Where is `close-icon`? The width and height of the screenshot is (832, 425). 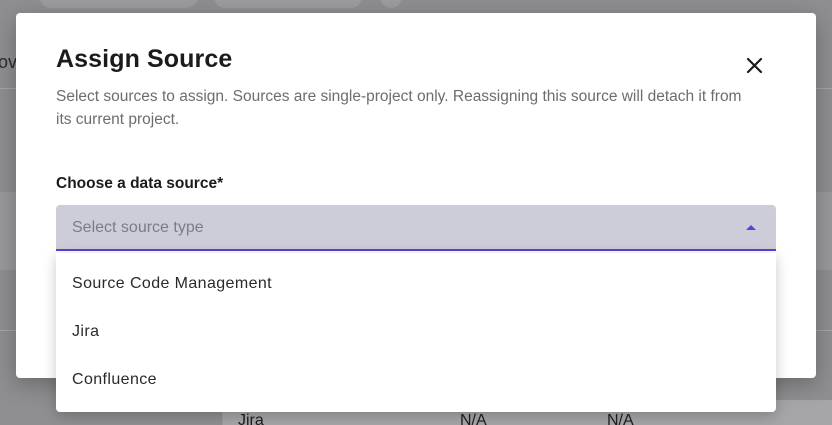 close-icon is located at coordinates (754, 65).